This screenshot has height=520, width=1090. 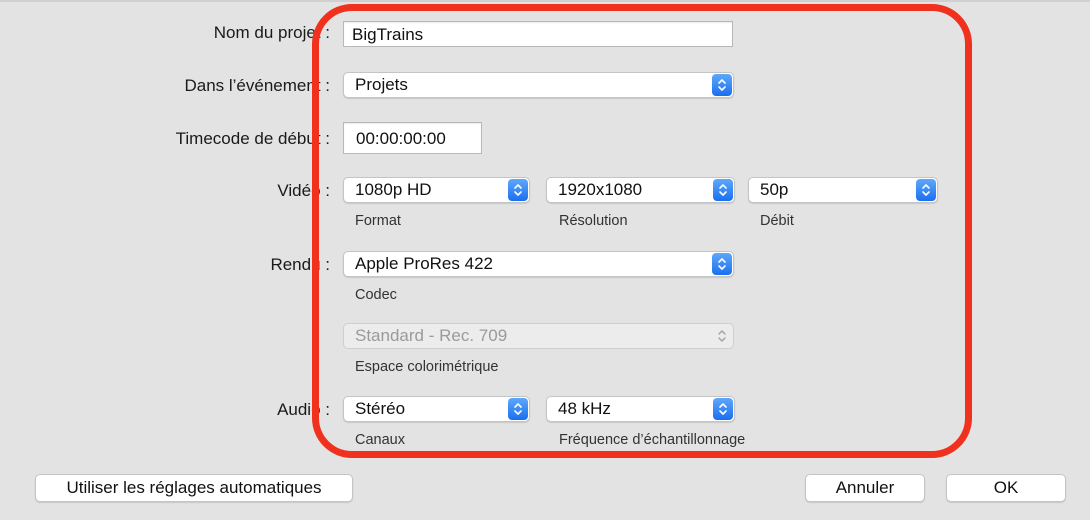 I want to click on timecode-label: Timecode de début :, so click(x=252, y=138).